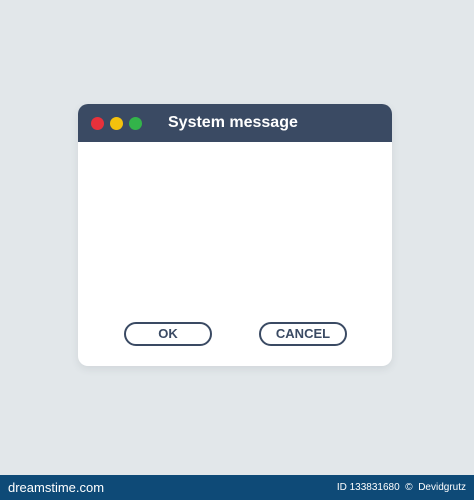 This screenshot has height=500, width=474. What do you see at coordinates (56, 487) in the screenshot?
I see `stock-brand: dreamstime.com` at bounding box center [56, 487].